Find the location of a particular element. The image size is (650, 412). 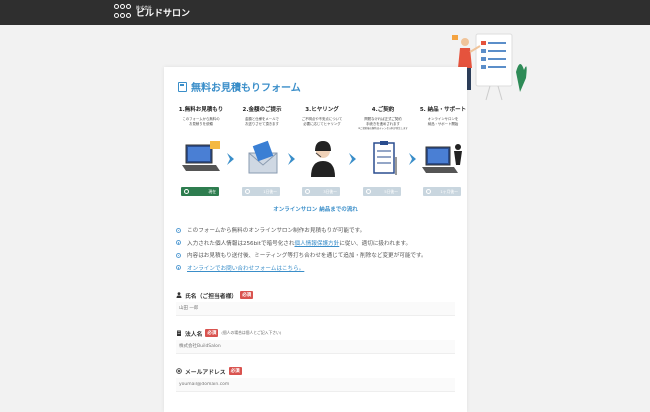

laptop-mail-icon is located at coordinates (201, 156).